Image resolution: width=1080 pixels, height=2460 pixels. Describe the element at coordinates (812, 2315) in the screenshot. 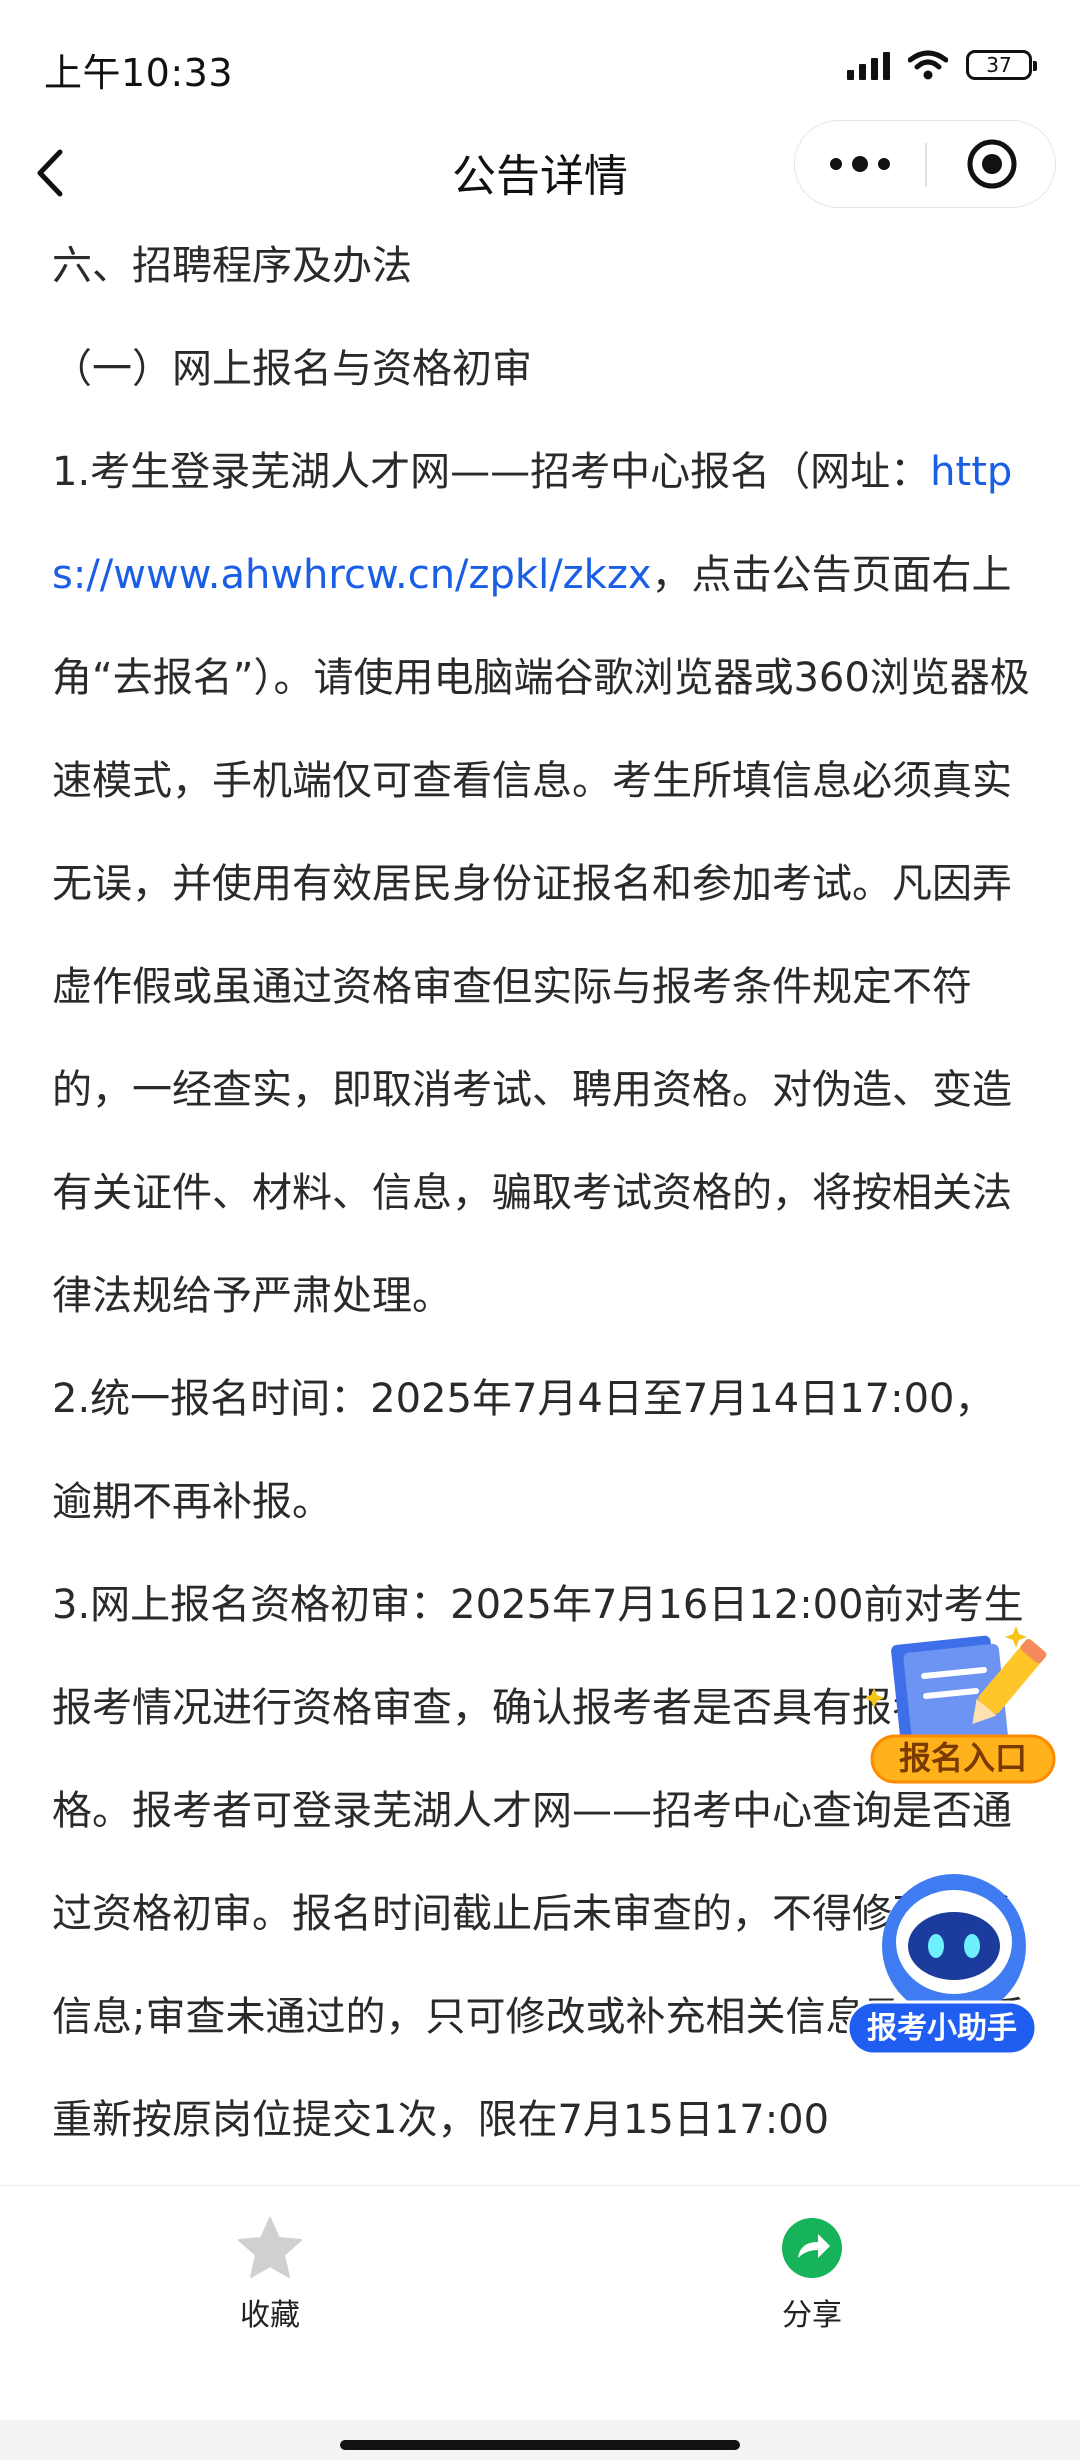

I see `share-label: 分享` at that location.